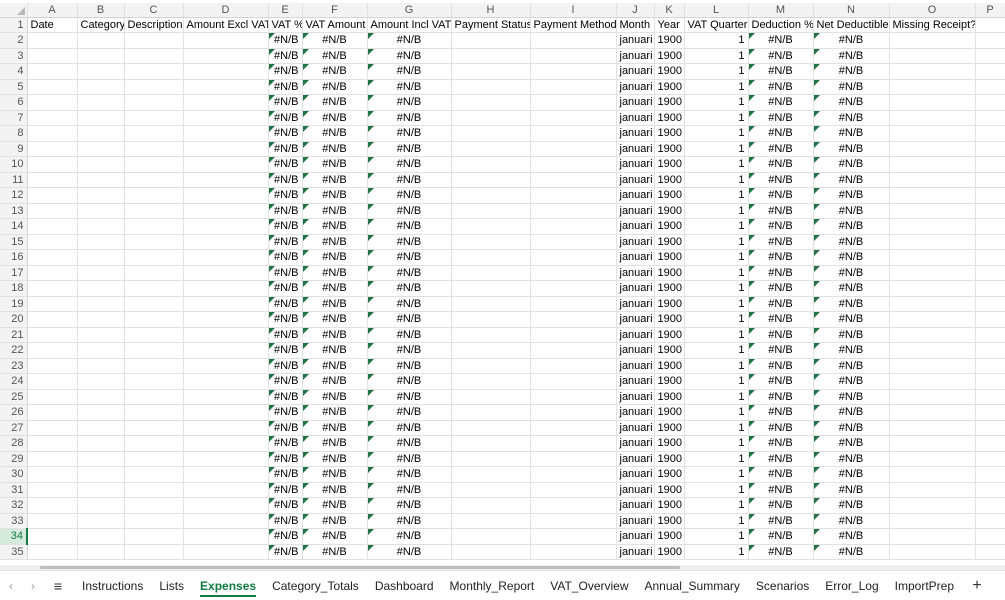  What do you see at coordinates (14, 521) in the screenshot?
I see `row-header: 33` at bounding box center [14, 521].